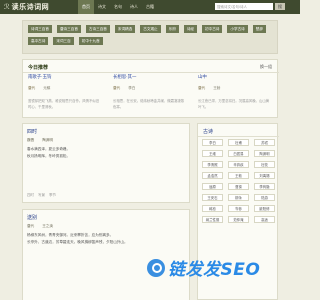 This screenshot has height=300, width=320. I want to click on sidebar-tag: 杜甫, so click(238, 142).